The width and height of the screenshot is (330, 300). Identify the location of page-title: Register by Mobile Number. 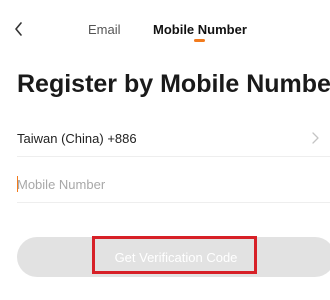
(173, 84).